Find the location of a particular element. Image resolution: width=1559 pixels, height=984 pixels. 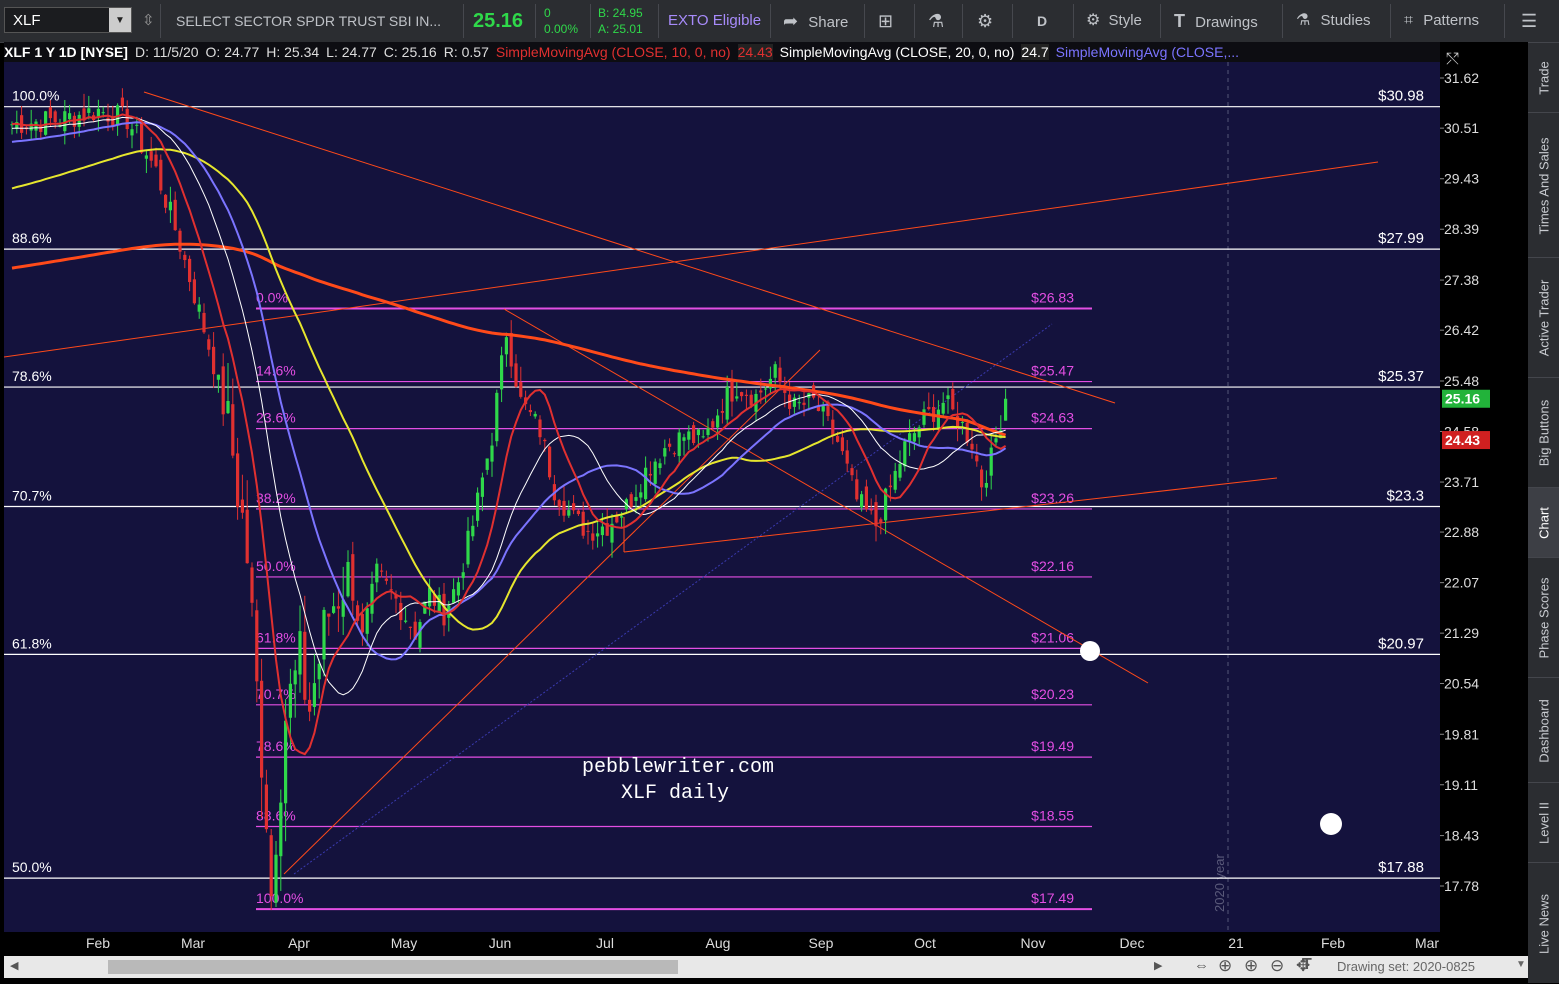

tab-phase-scores: Phase Scores is located at coordinates (1543, 617).